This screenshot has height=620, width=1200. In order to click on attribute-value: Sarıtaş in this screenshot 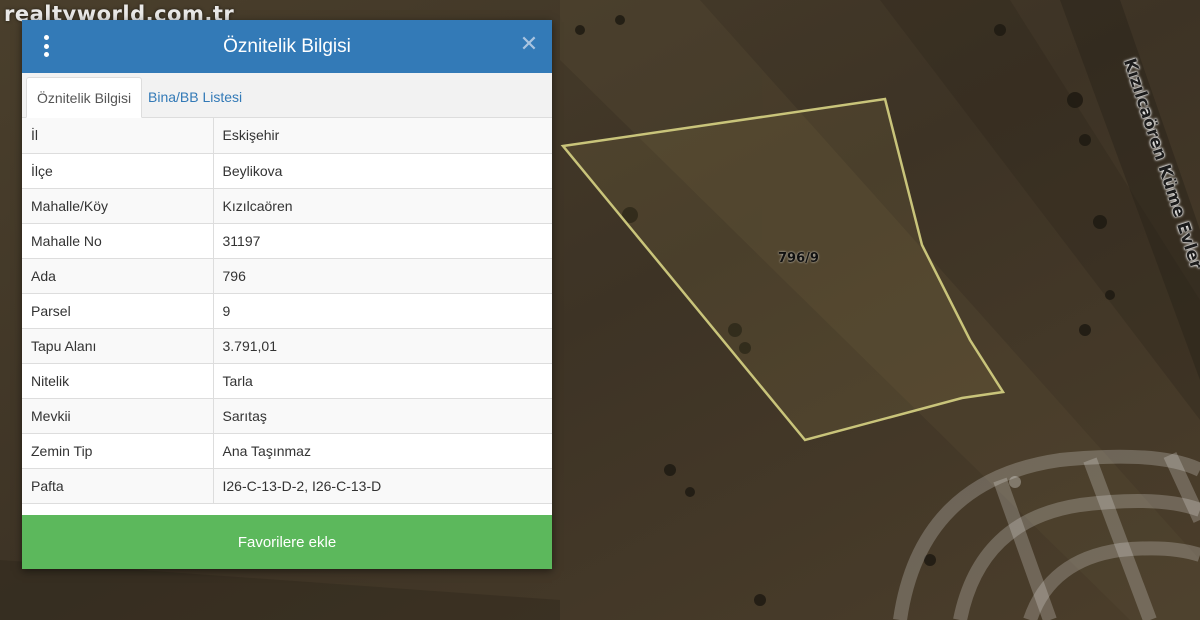, I will do `click(382, 416)`.